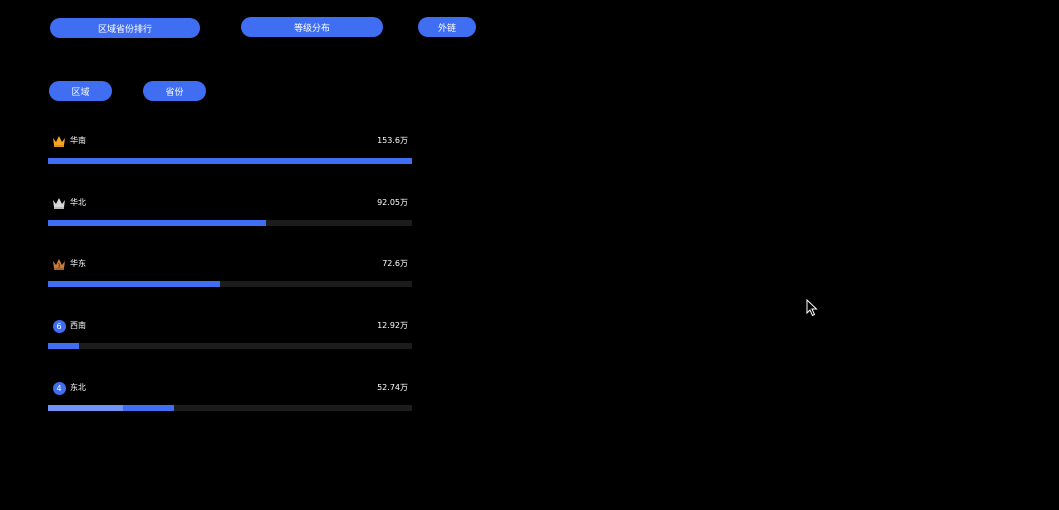  I want to click on rank-badge: 4, so click(59, 388).